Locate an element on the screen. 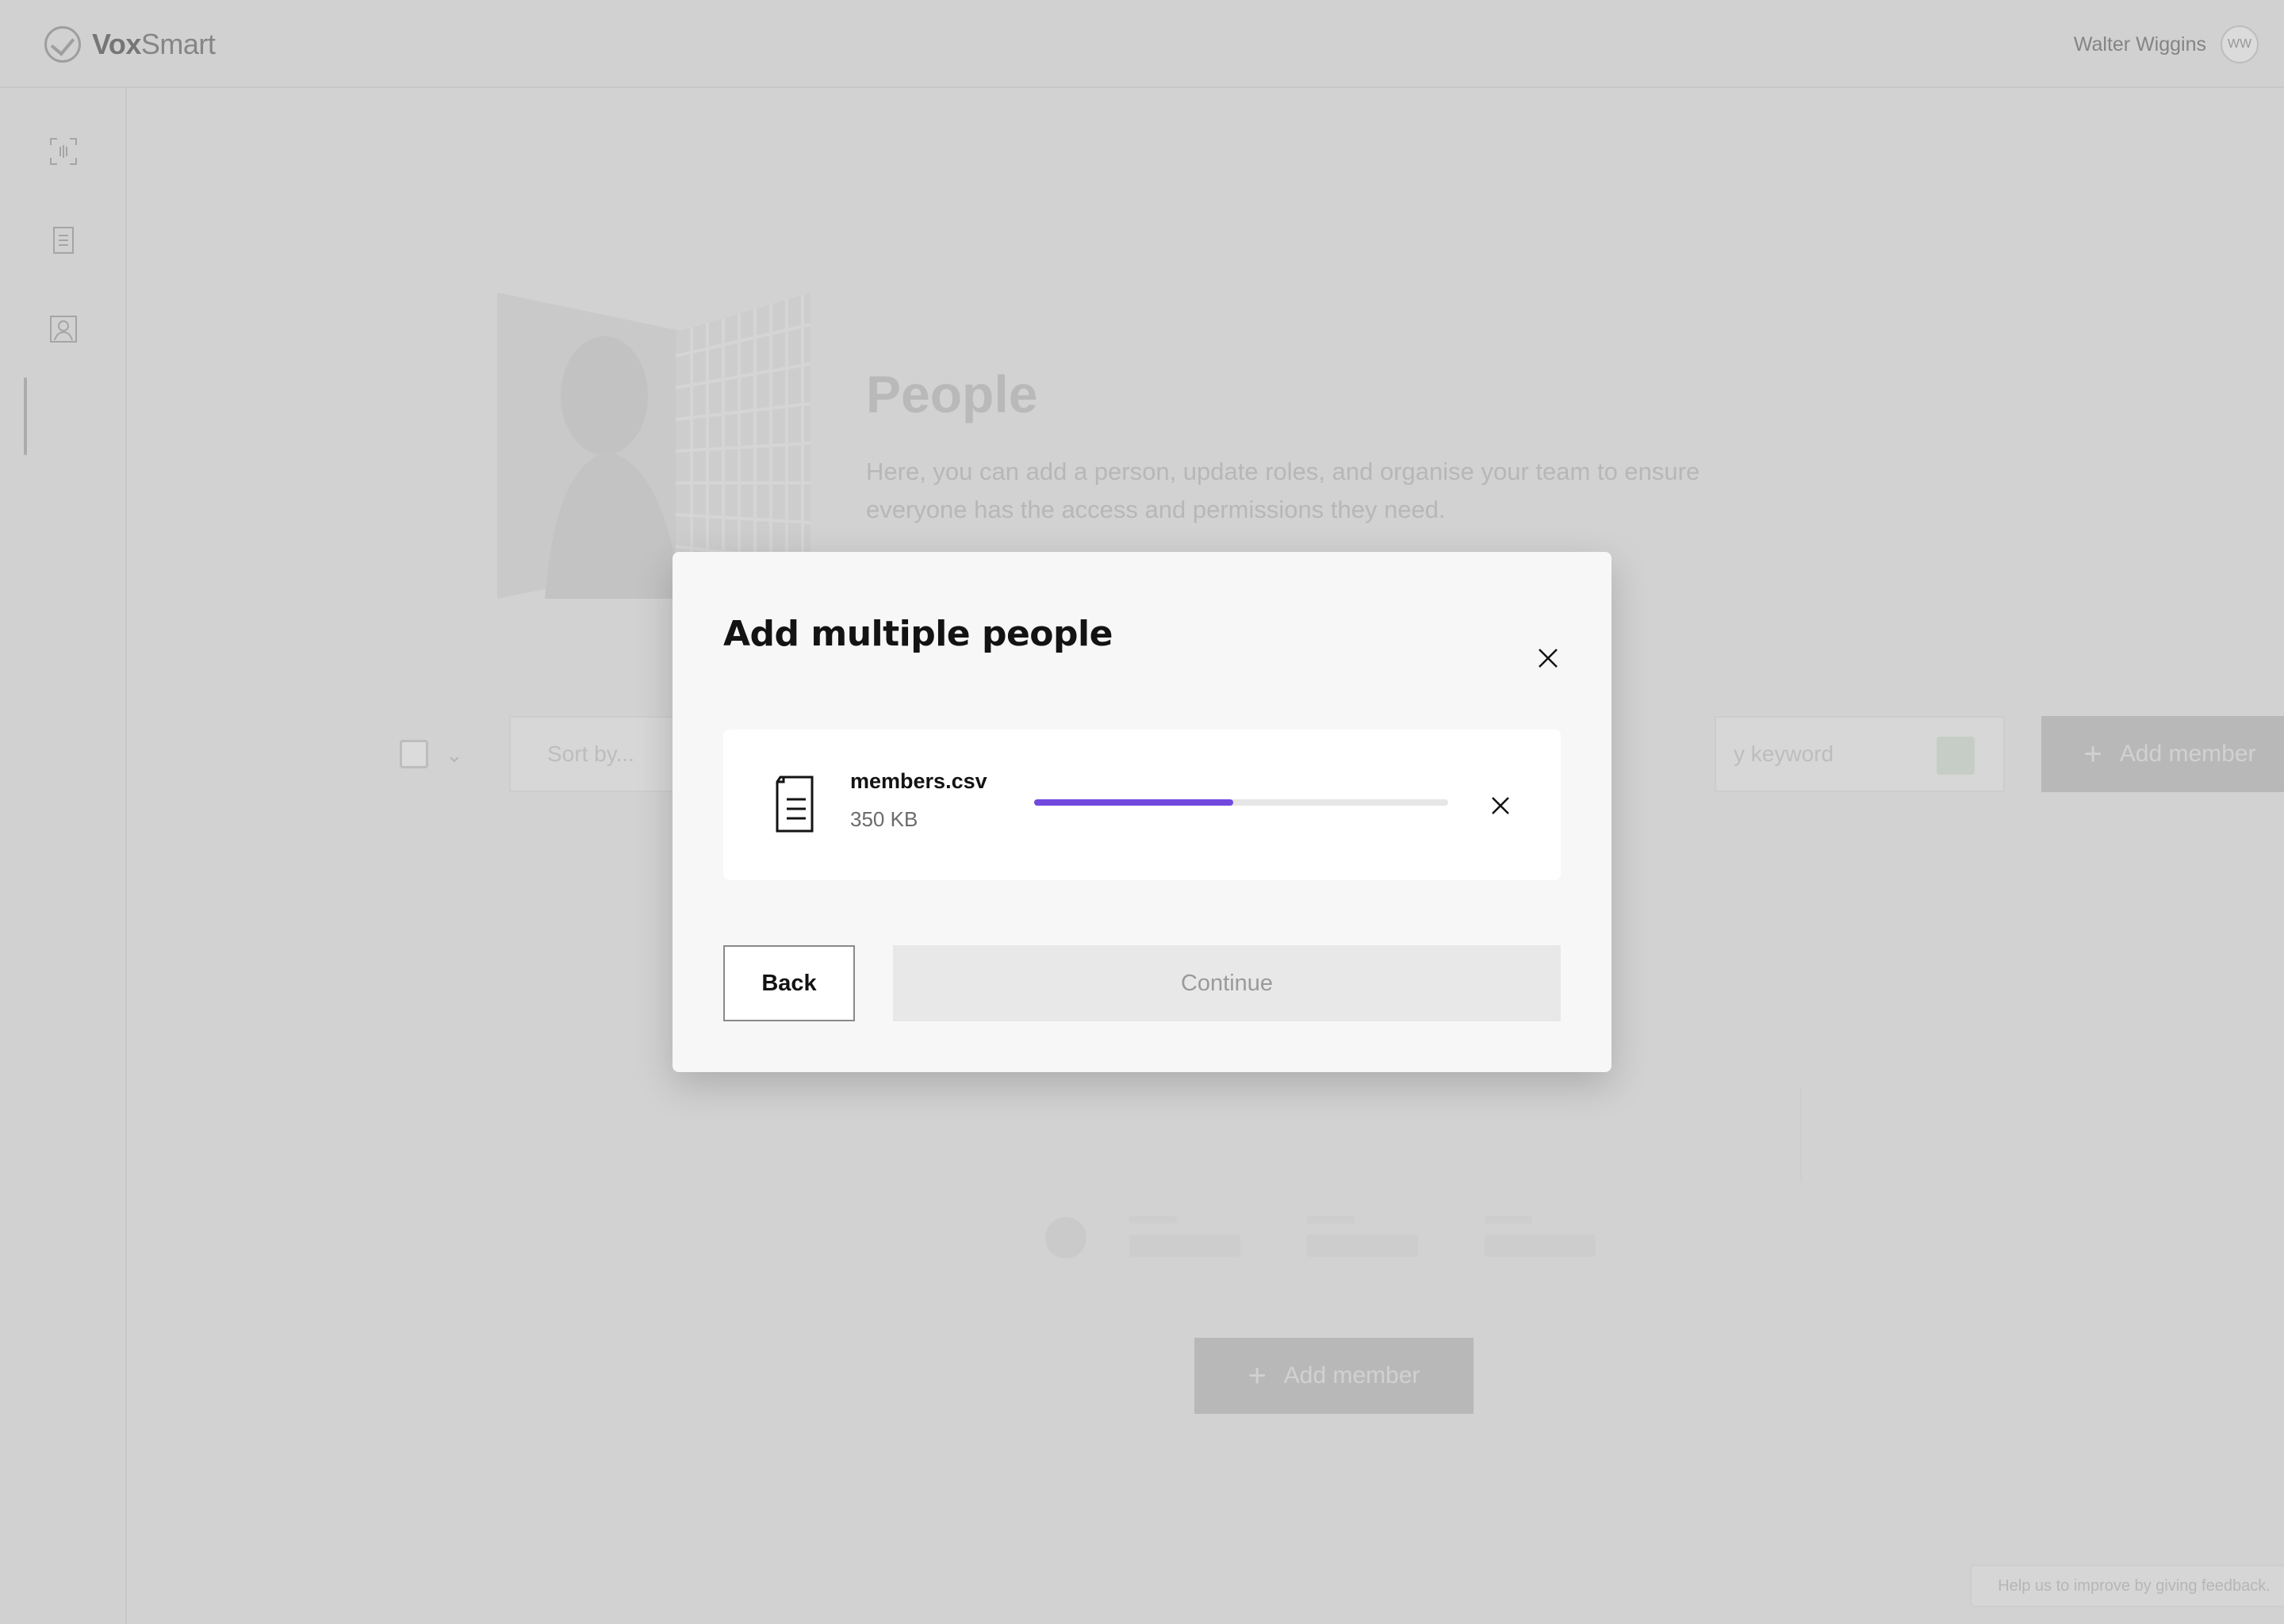 The height and width of the screenshot is (1624, 2284). file-icon is located at coordinates (795, 804).